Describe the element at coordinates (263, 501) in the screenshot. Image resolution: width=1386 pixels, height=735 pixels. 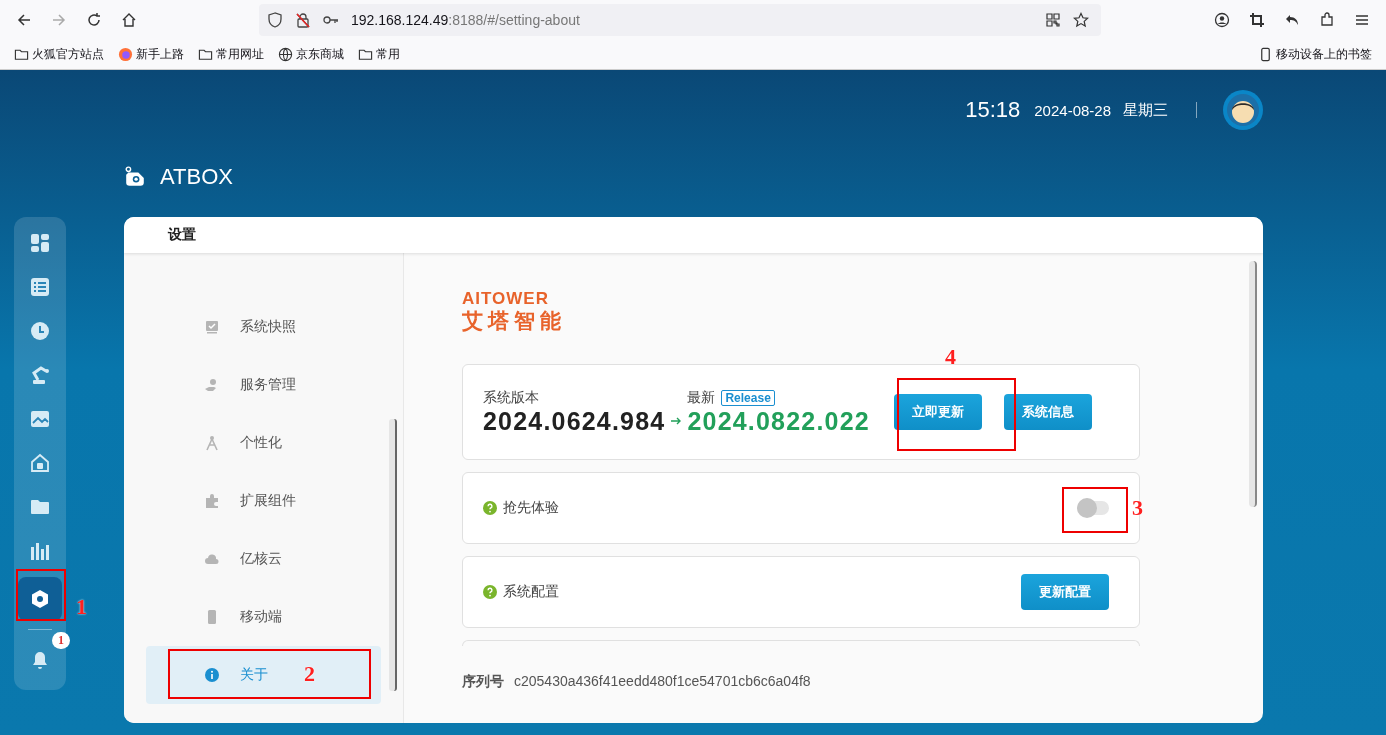
I see `settings-menu-item: 扩展组件` at that location.